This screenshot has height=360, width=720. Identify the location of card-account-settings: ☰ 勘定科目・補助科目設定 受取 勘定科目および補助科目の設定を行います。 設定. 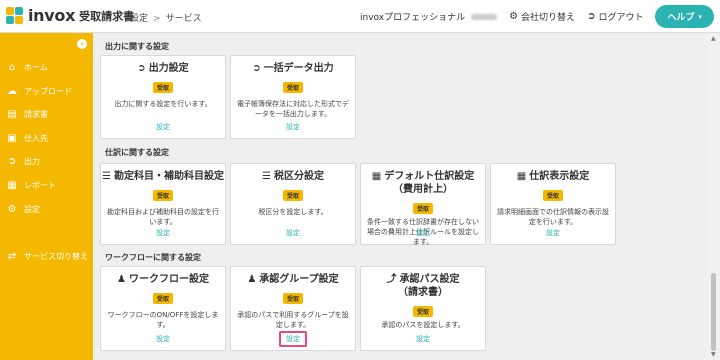
(163, 204).